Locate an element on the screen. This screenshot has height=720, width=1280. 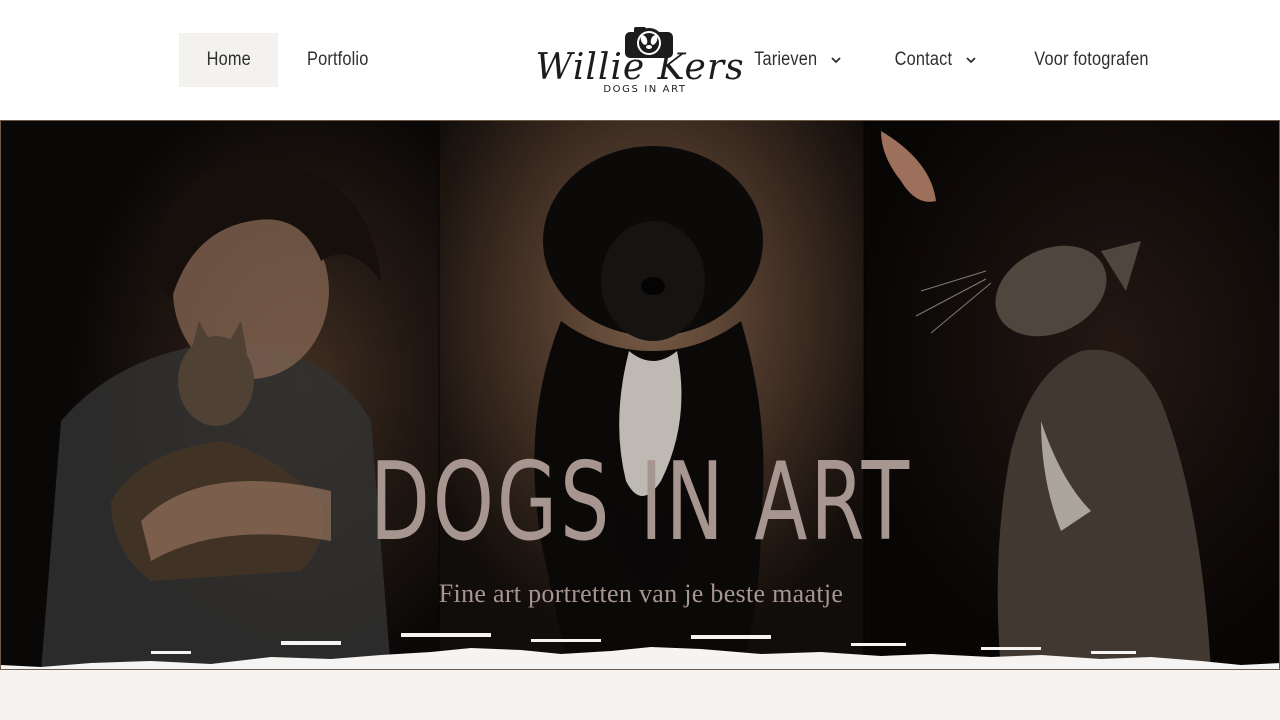
nav-item-home-label: Home is located at coordinates (228, 59).